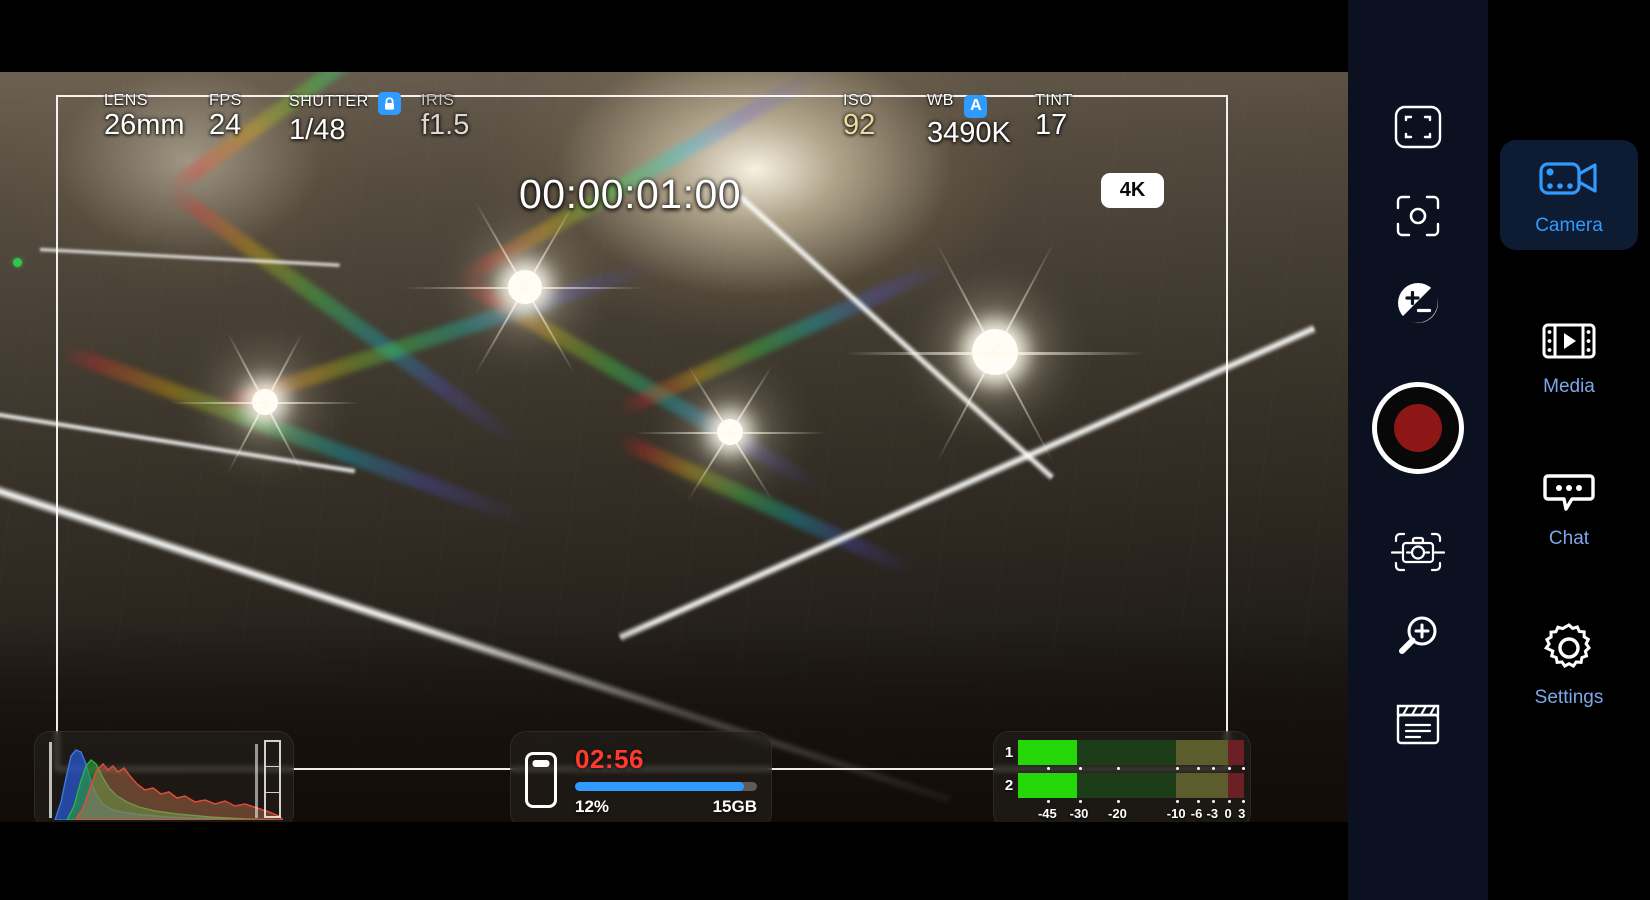 Image resolution: width=1650 pixels, height=900 pixels. Describe the element at coordinates (1132, 814) in the screenshot. I see `audio-db-scale: -45 -30 -20 -10 -6 -3 0 3` at that location.